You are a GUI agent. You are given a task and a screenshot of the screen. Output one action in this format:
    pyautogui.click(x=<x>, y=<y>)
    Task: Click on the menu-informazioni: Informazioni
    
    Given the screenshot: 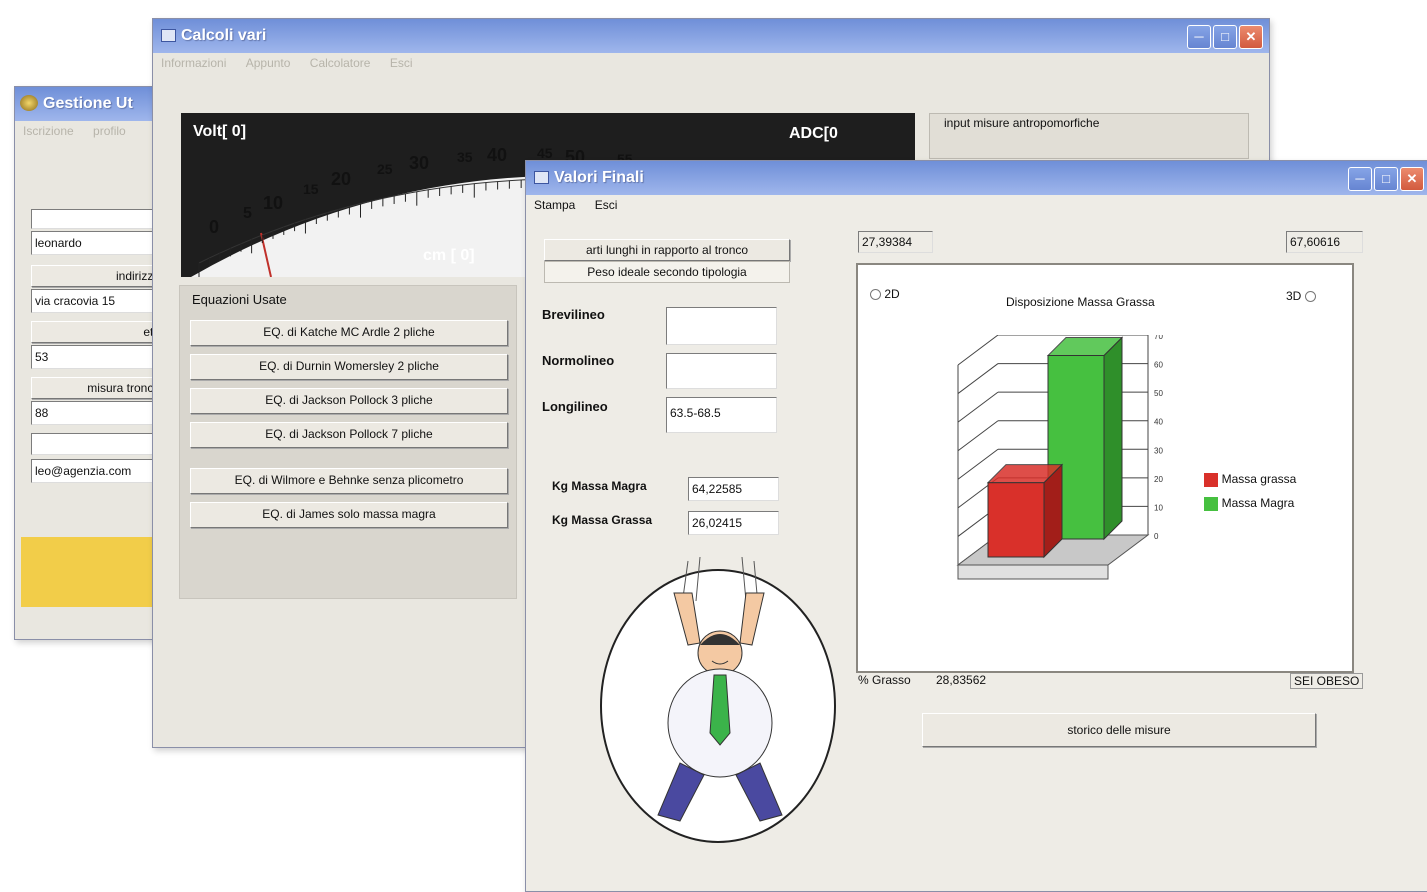 What is the action you would take?
    pyautogui.click(x=193, y=61)
    